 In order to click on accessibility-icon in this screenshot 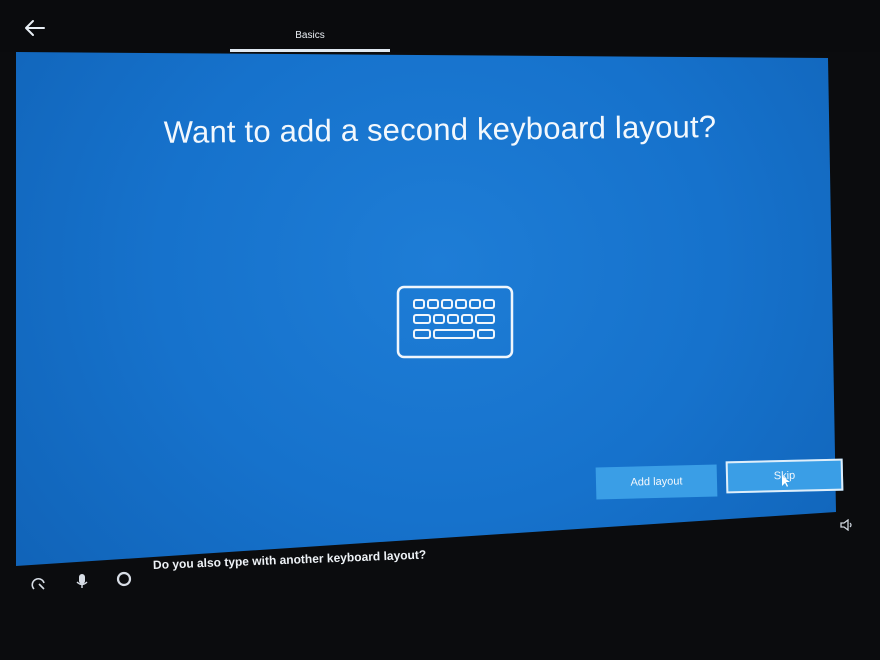, I will do `click(39, 584)`.